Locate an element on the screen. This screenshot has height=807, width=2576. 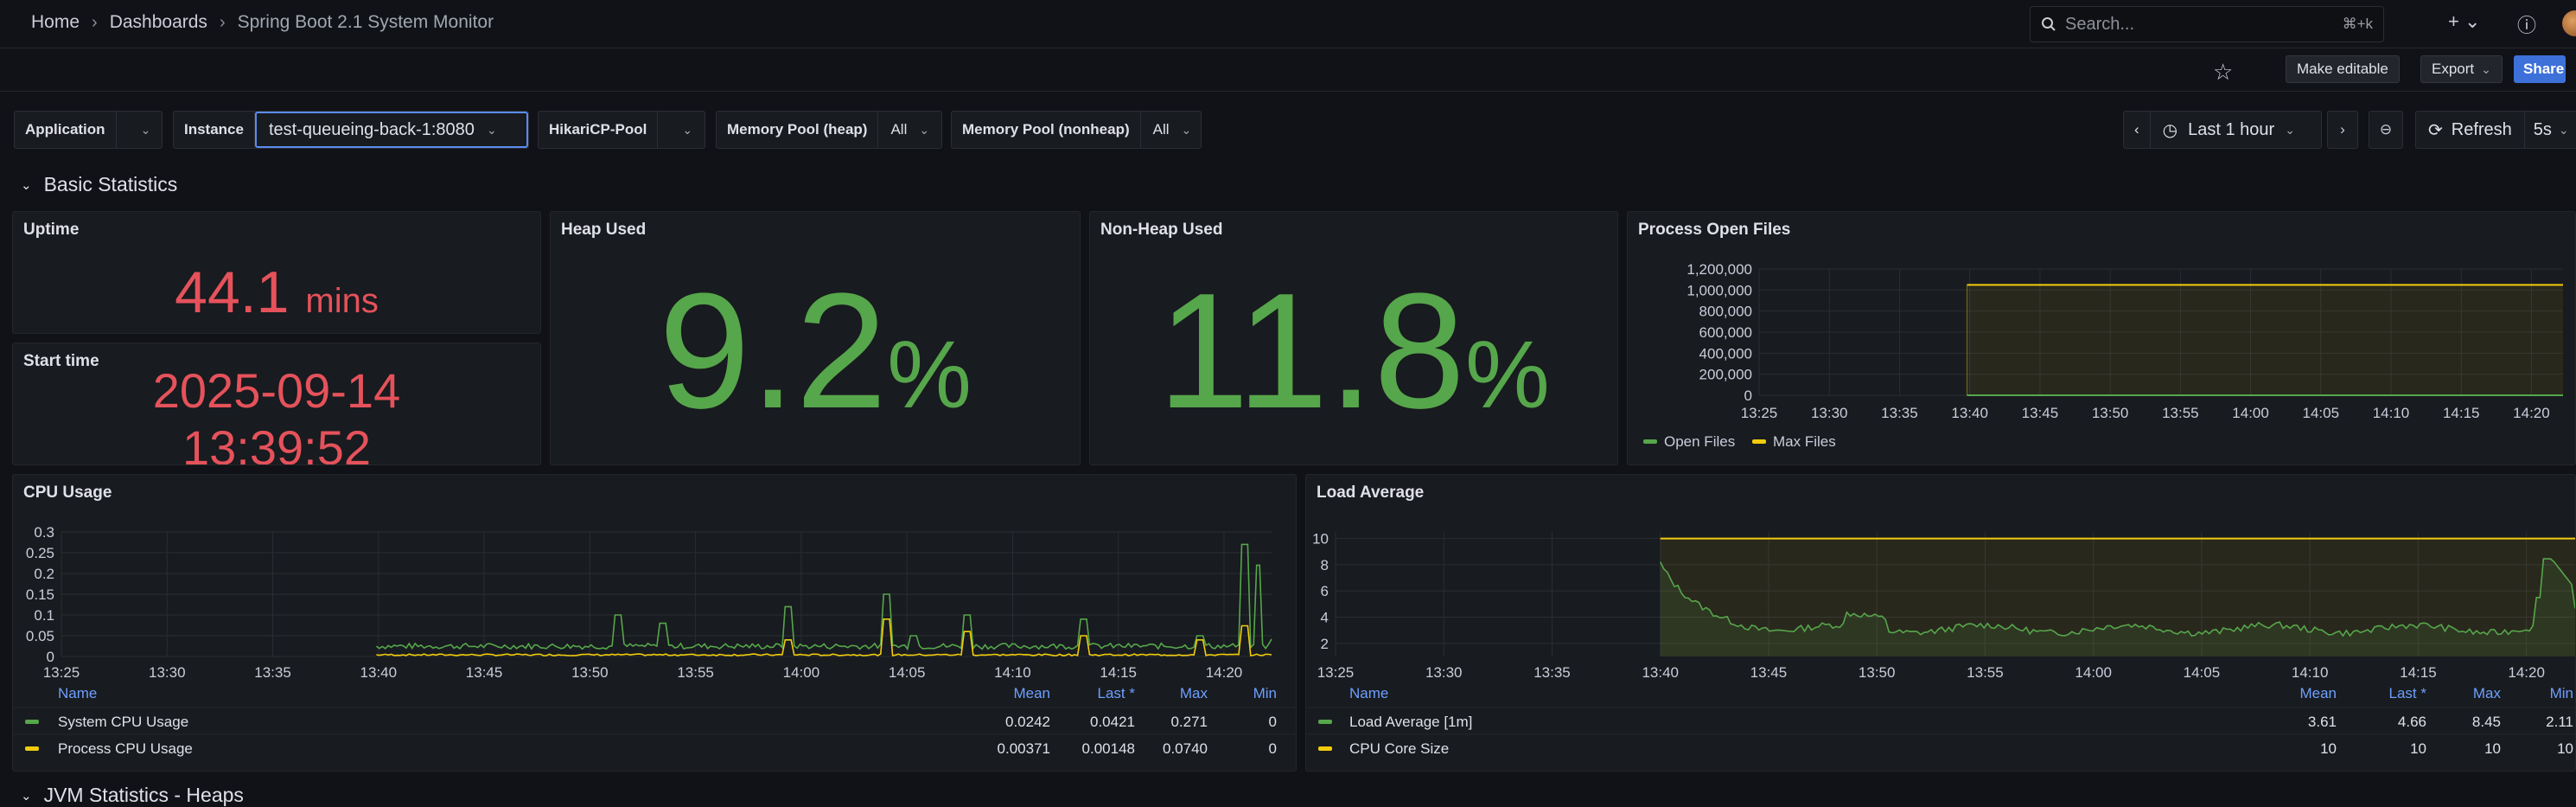
x-tick-label: 13:30 is located at coordinates (1829, 413).